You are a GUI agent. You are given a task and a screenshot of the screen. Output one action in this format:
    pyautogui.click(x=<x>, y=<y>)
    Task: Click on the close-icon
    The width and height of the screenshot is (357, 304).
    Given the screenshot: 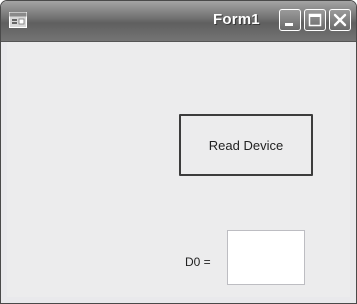 What is the action you would take?
    pyautogui.click(x=340, y=20)
    